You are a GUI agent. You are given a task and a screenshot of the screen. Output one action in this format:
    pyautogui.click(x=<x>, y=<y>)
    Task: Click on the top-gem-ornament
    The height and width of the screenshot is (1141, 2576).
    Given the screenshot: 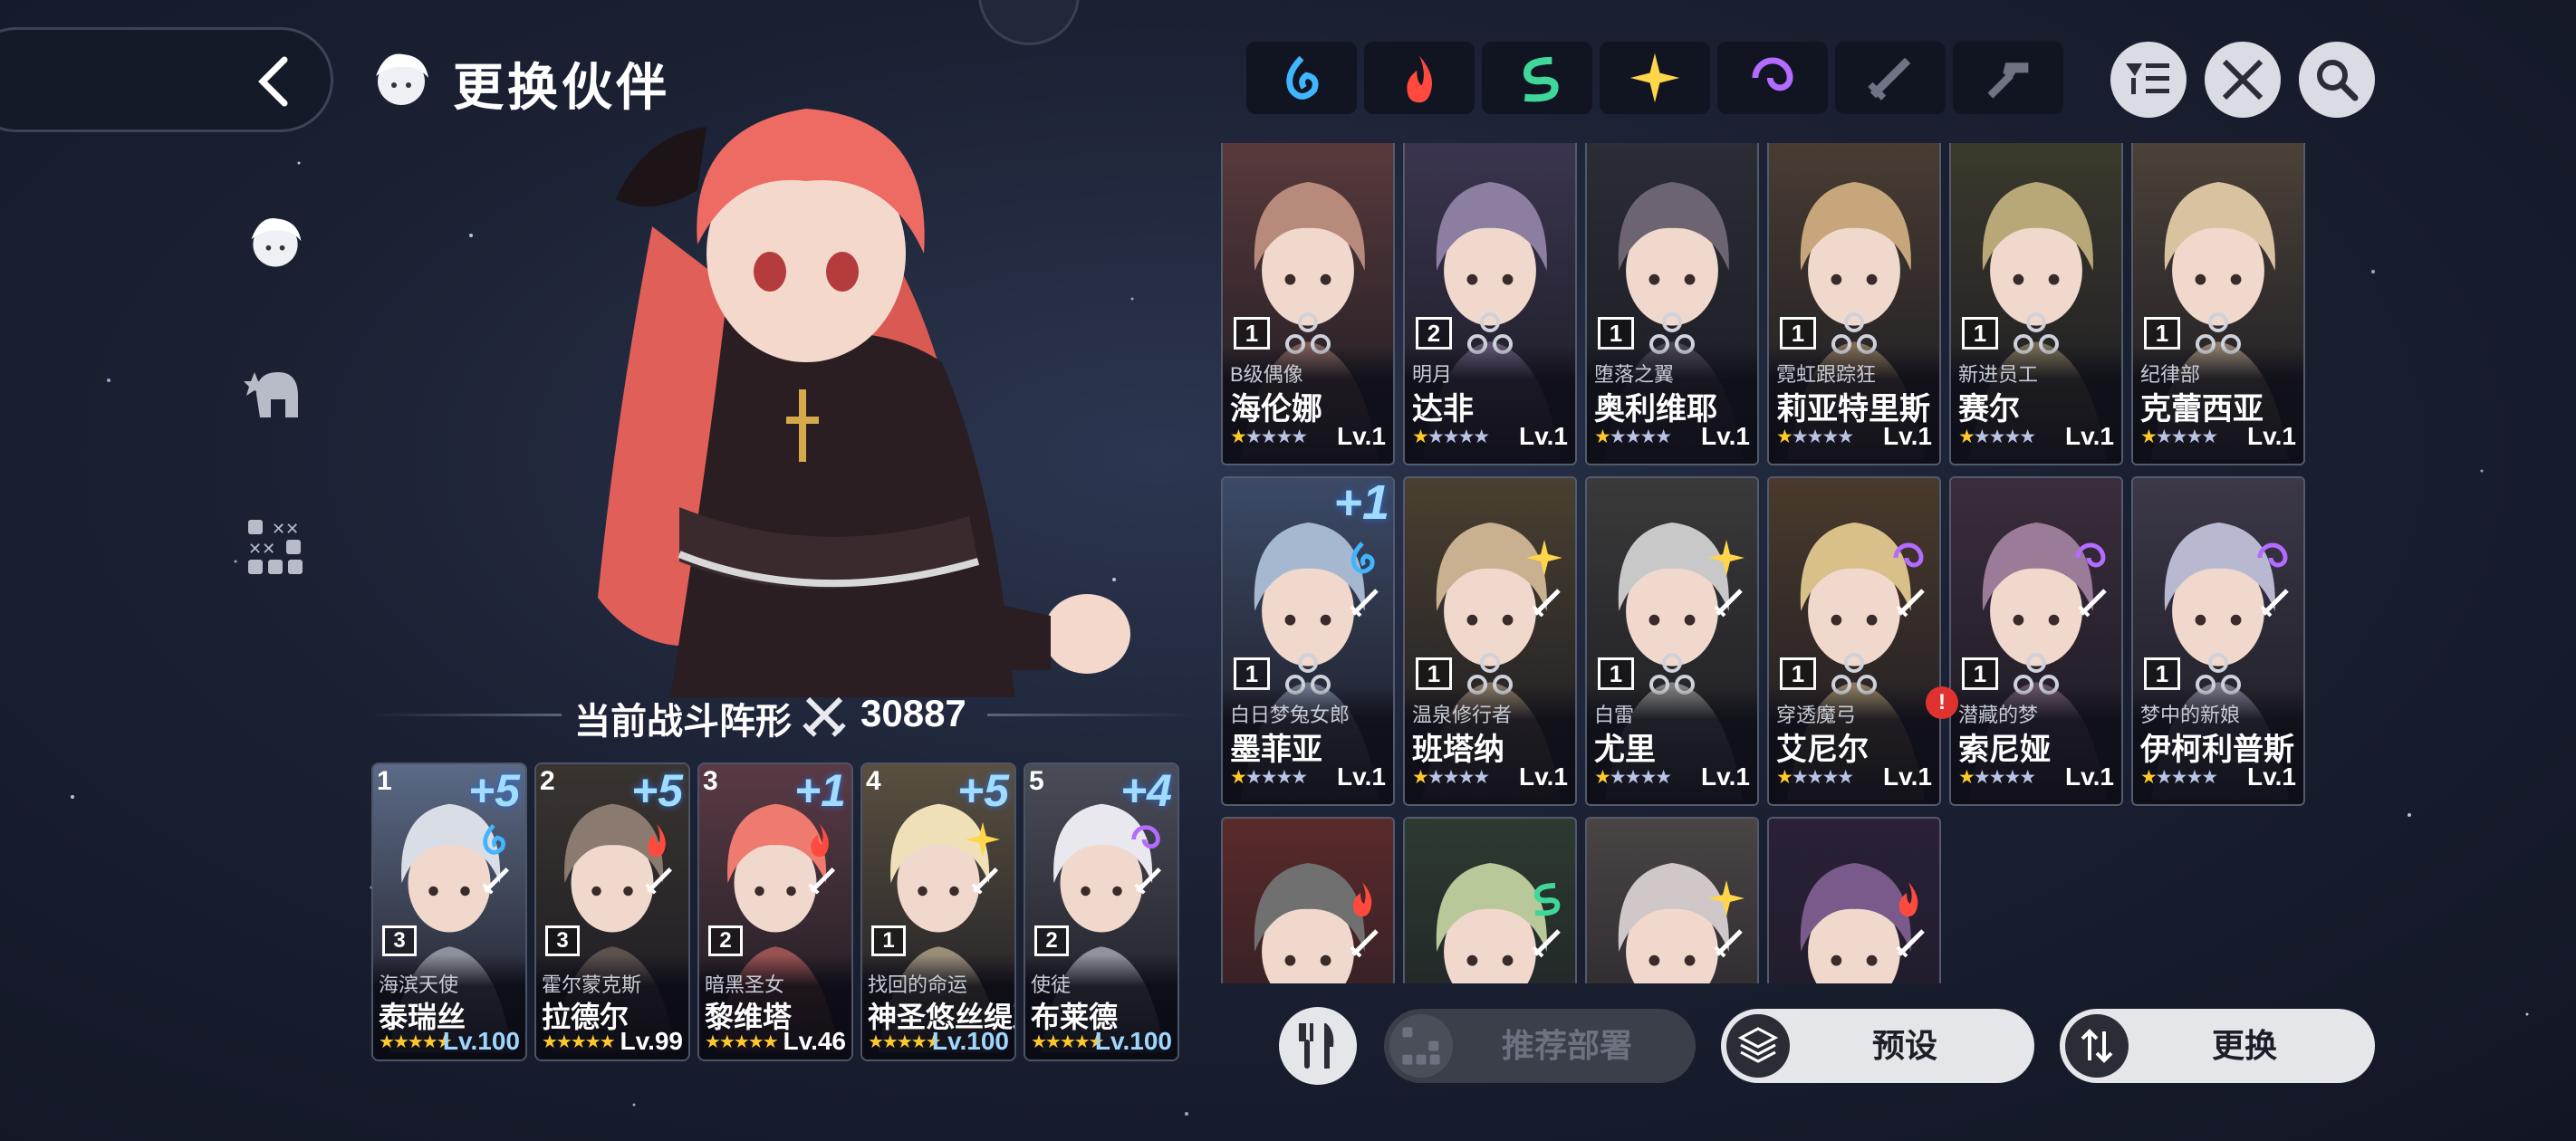 What is the action you would take?
    pyautogui.click(x=1029, y=22)
    